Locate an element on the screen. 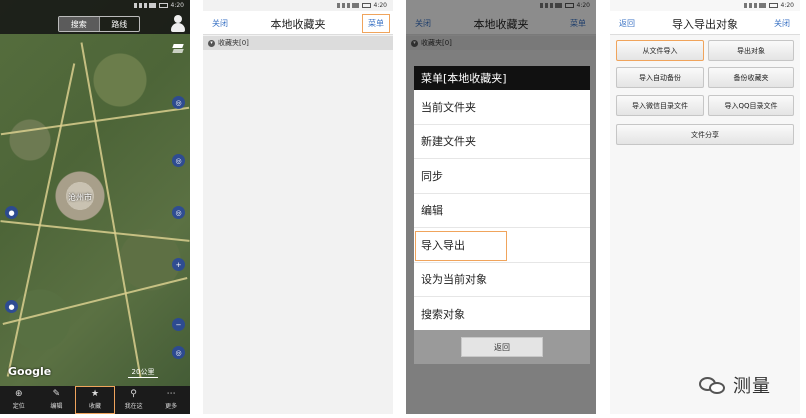 The image size is (806, 418). menu-item-import-export: 导入导出 is located at coordinates (502, 245).